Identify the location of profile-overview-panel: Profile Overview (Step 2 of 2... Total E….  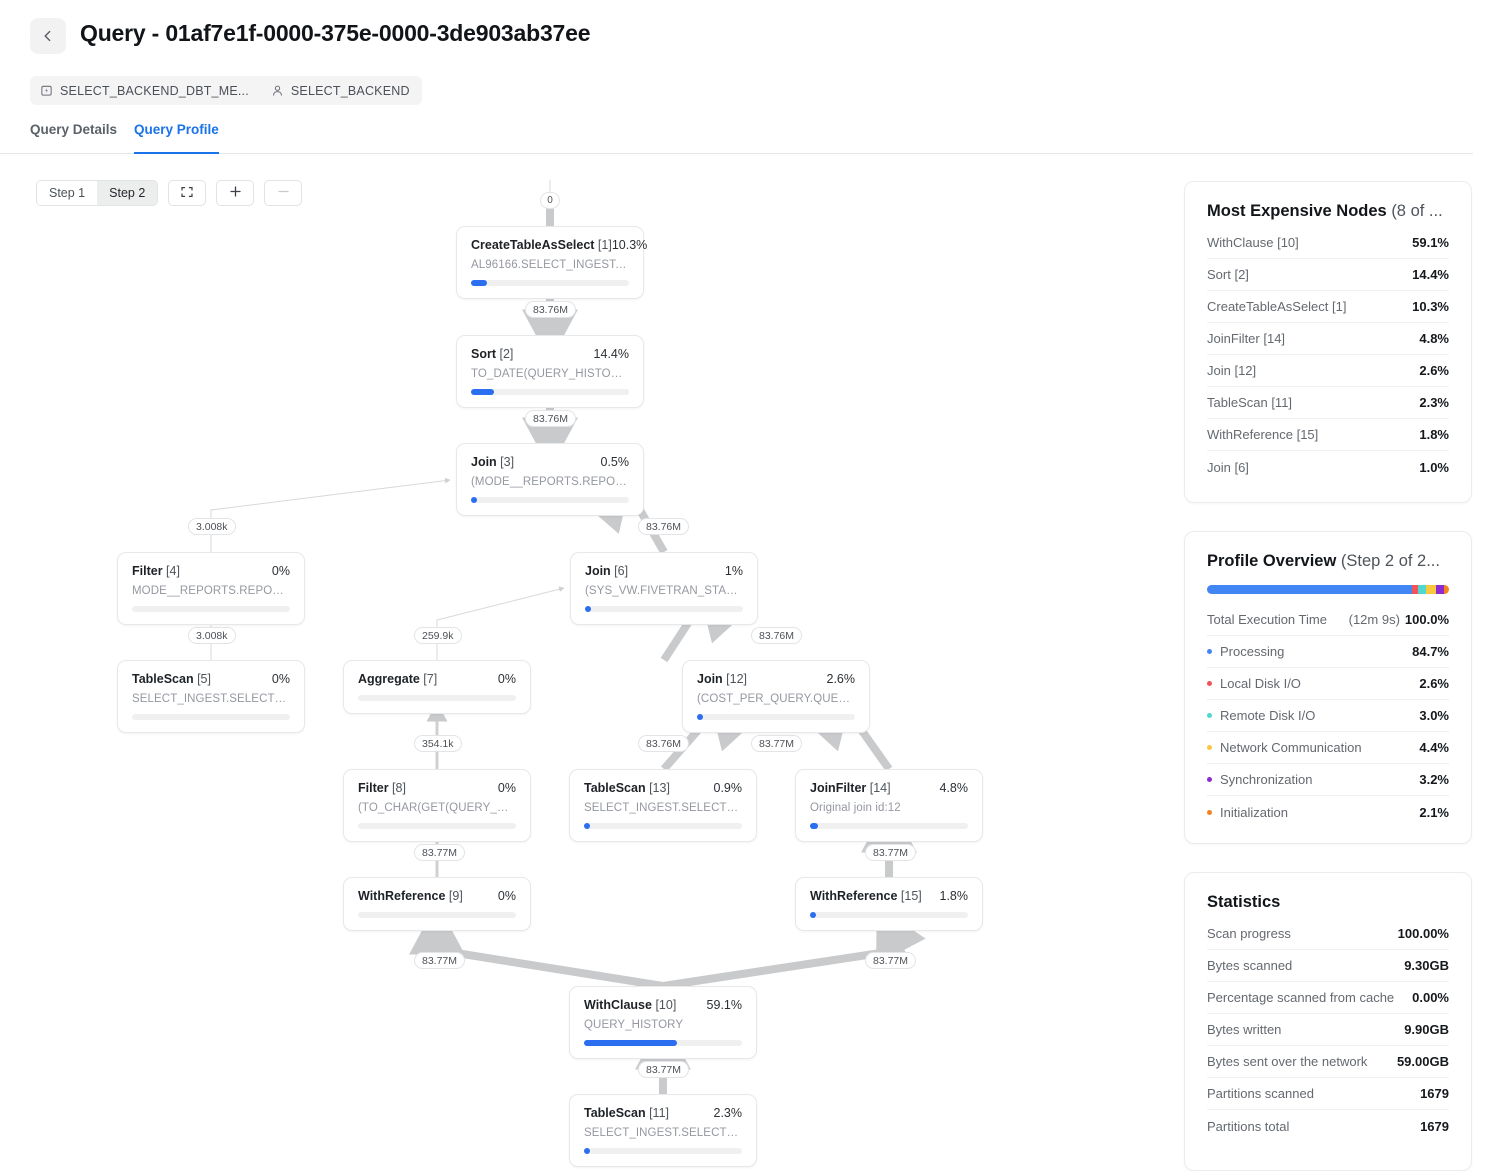
(1328, 687).